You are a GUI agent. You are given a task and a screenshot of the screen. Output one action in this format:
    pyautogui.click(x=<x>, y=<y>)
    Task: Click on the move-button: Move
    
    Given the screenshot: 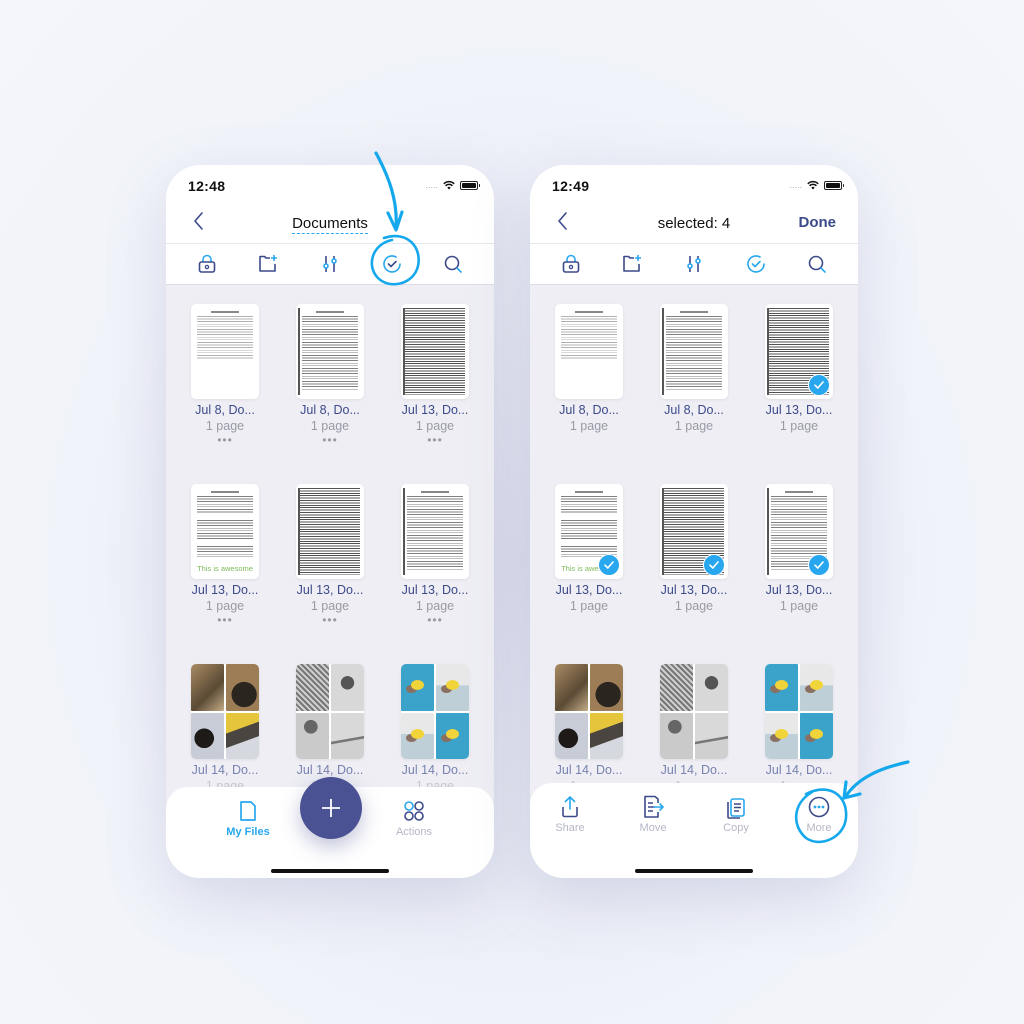 What is the action you would take?
    pyautogui.click(x=653, y=814)
    